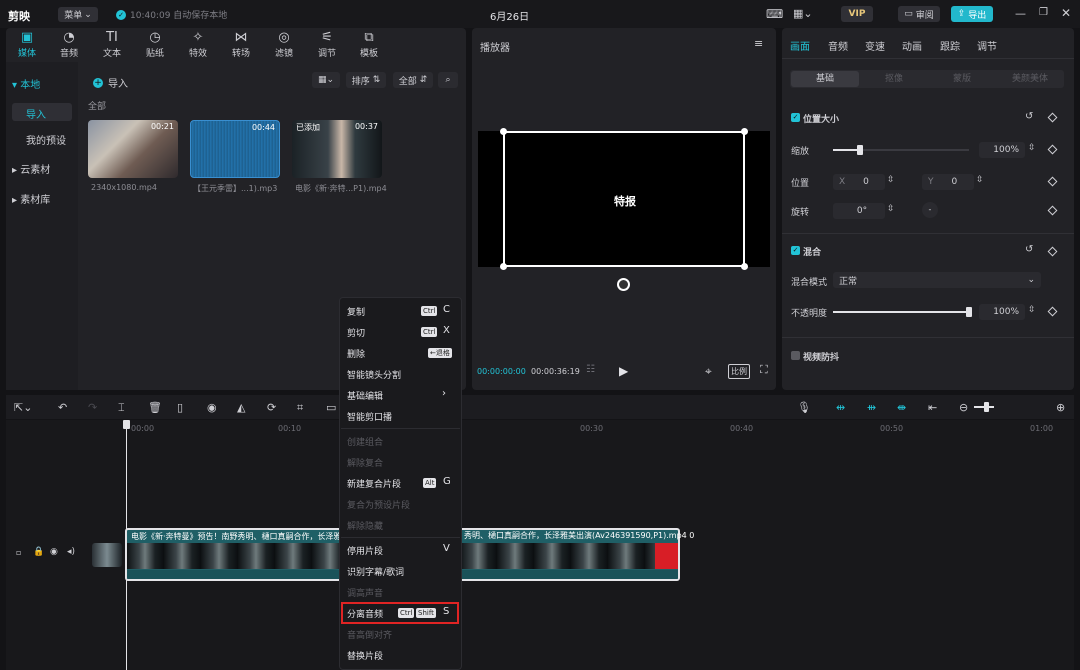 The width and height of the screenshot is (1080, 670). Describe the element at coordinates (133, 149) in the screenshot. I see `media-item-image: 00:21` at that location.